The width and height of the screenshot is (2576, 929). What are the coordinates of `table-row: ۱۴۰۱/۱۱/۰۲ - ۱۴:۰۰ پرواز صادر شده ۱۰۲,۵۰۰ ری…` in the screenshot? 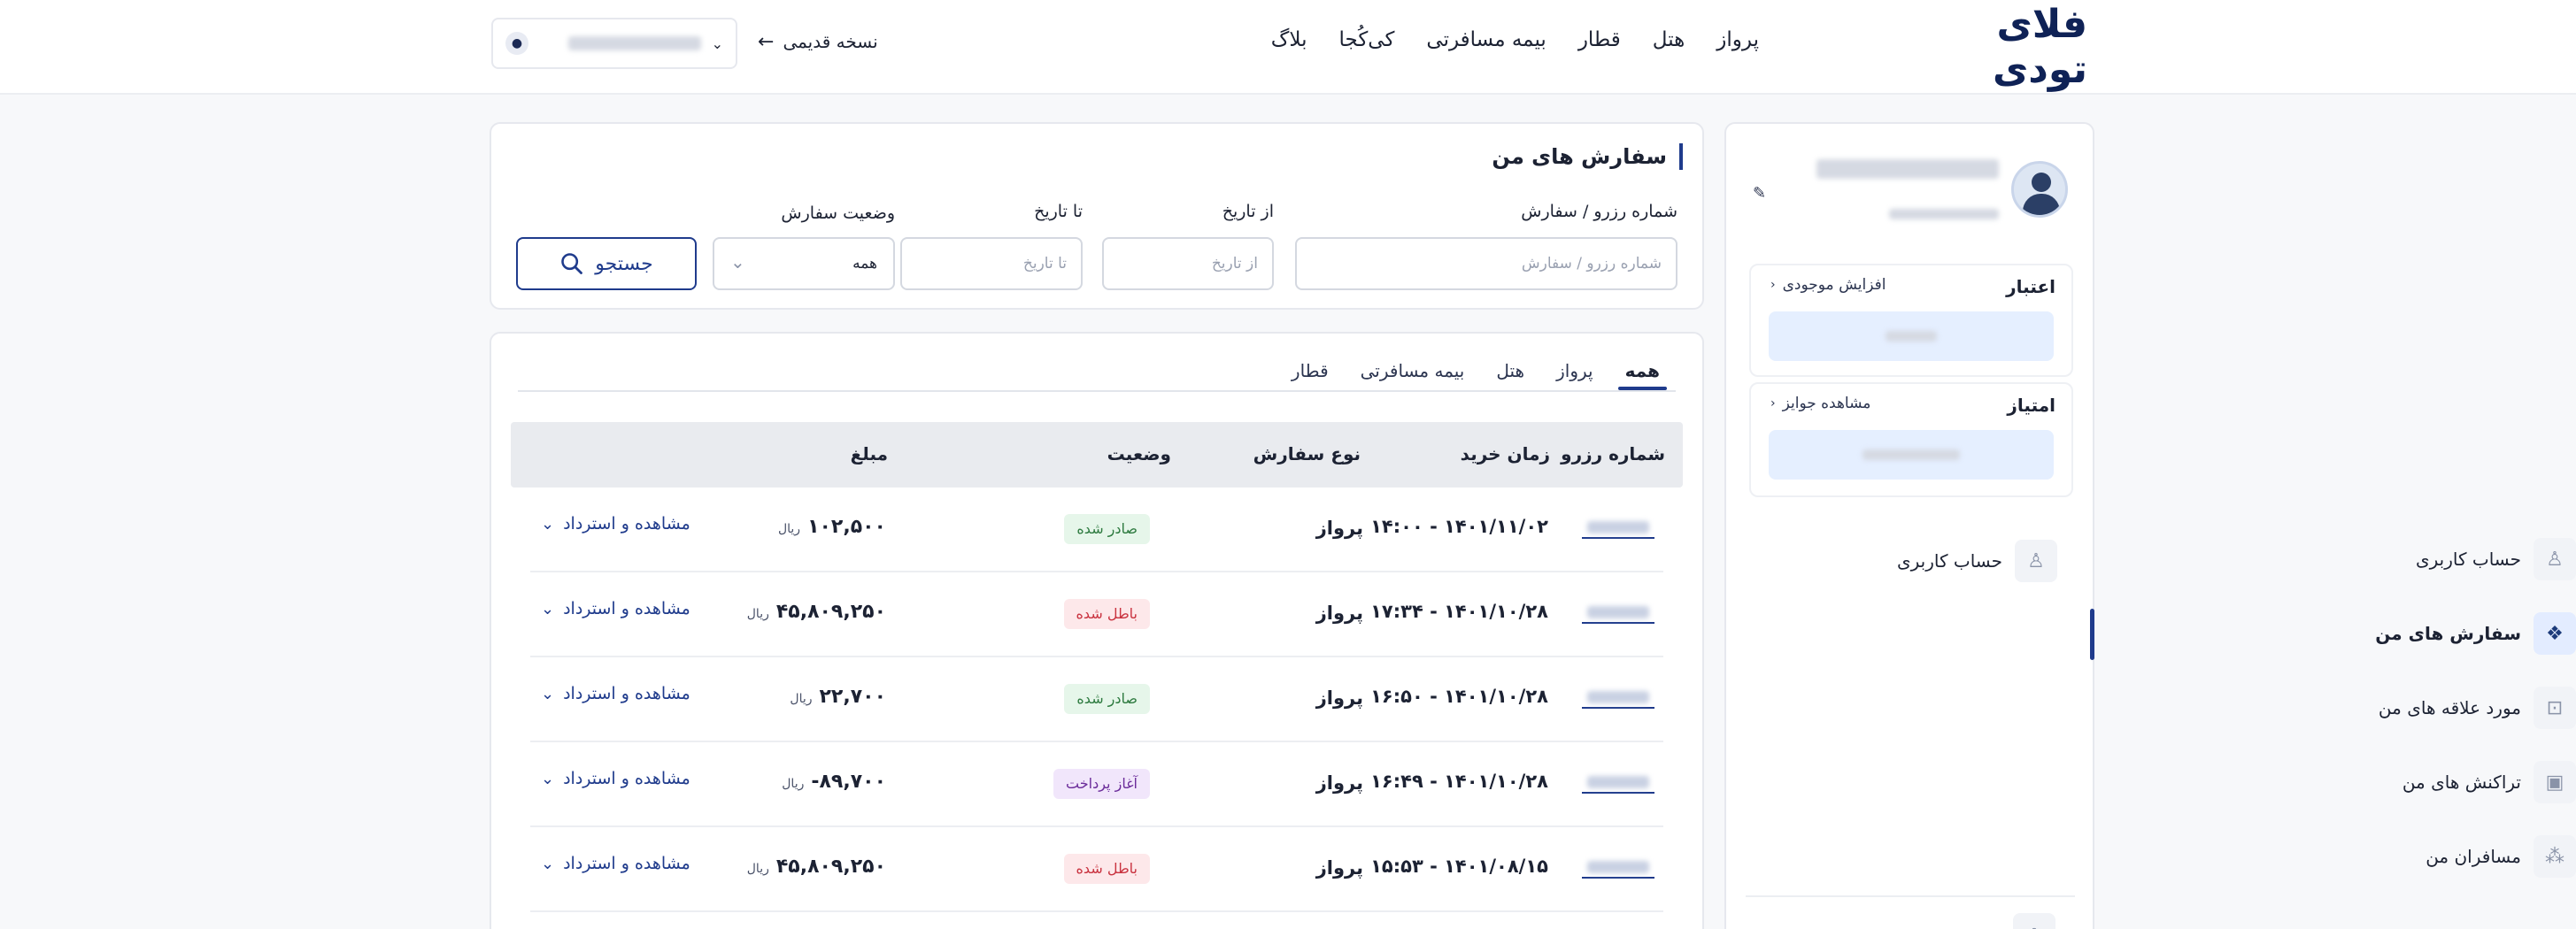 It's located at (1096, 530).